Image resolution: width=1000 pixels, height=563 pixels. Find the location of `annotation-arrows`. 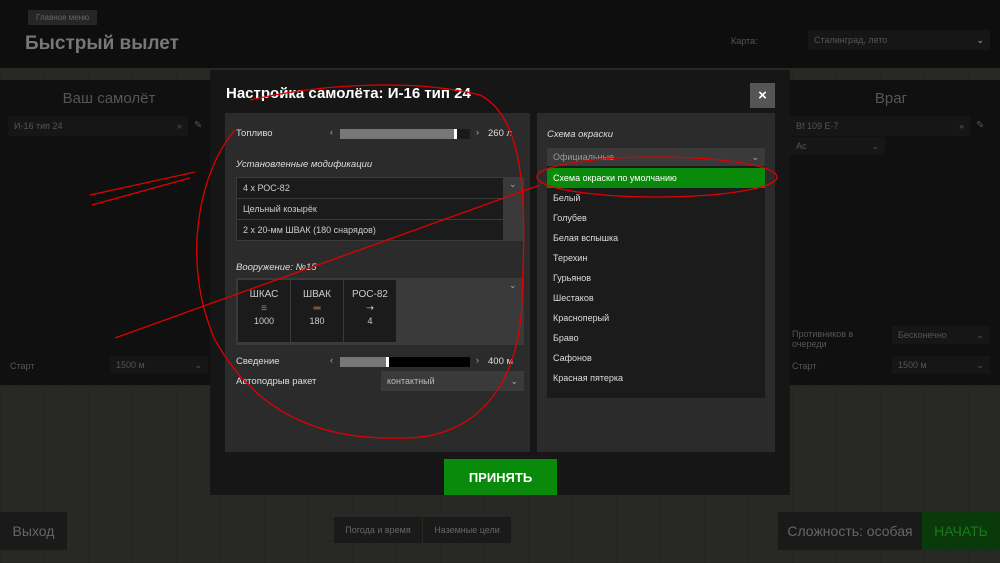

annotation-arrows is located at coordinates (315, 255).